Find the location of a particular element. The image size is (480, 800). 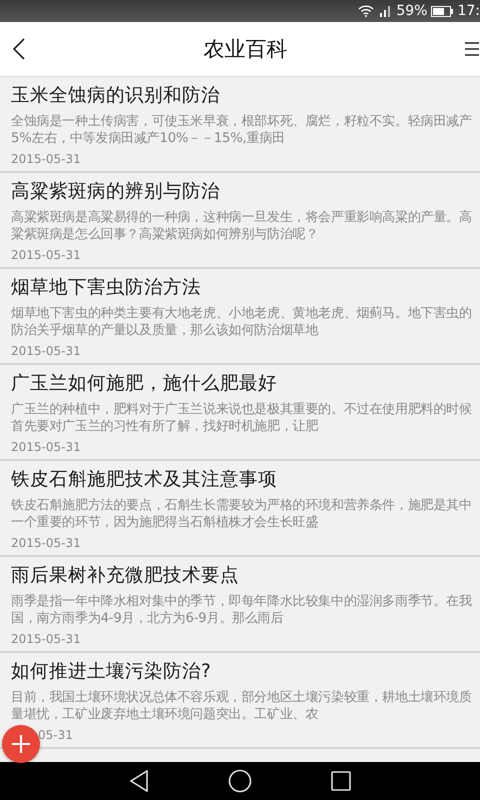

article-title: 高粱紫斑病的辨别与防治 is located at coordinates (116, 192).